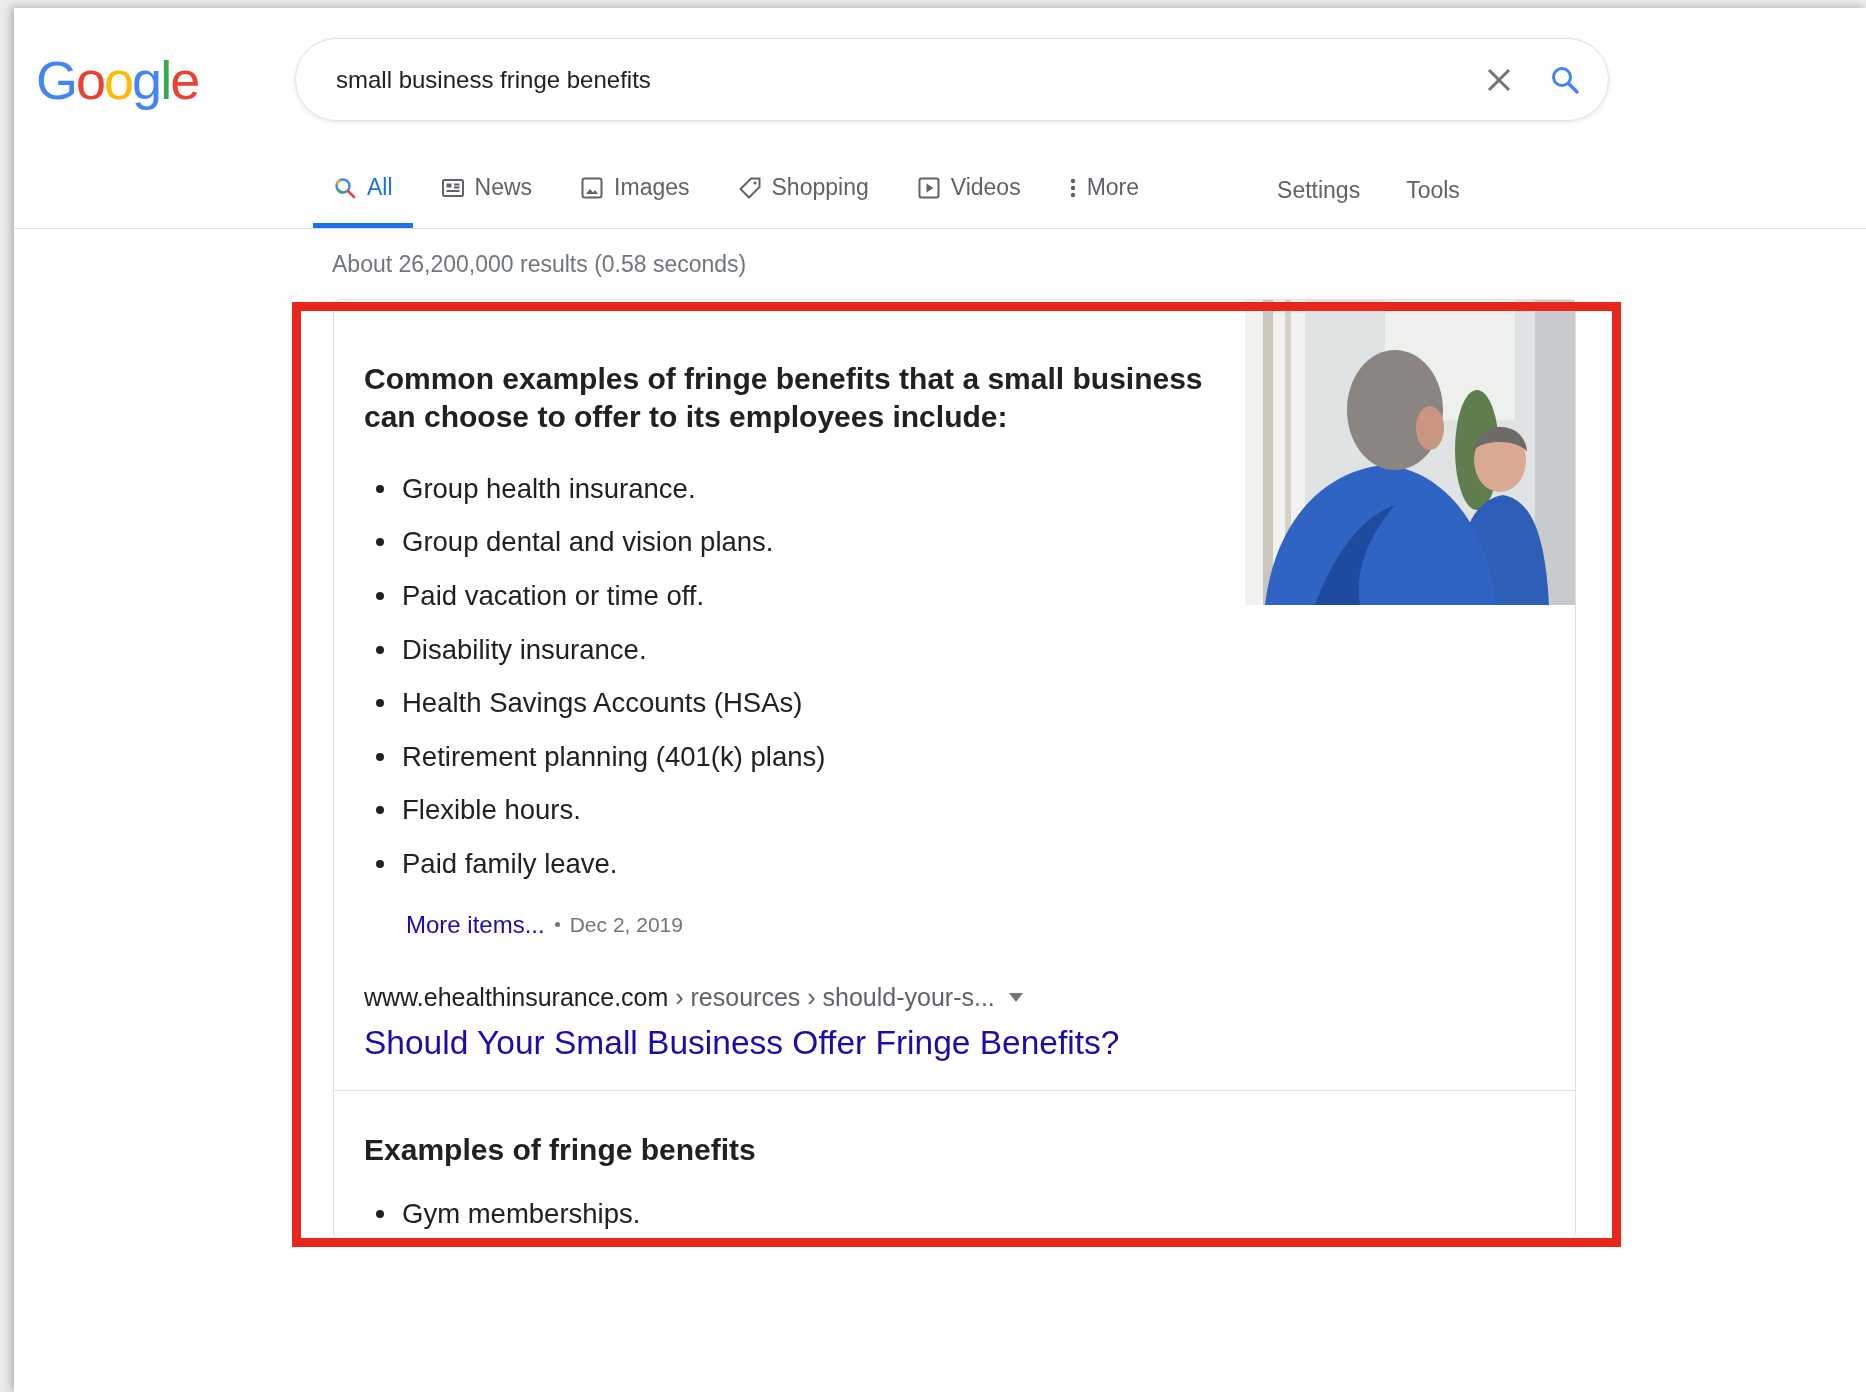  What do you see at coordinates (363, 187) in the screenshot?
I see `tab: All` at bounding box center [363, 187].